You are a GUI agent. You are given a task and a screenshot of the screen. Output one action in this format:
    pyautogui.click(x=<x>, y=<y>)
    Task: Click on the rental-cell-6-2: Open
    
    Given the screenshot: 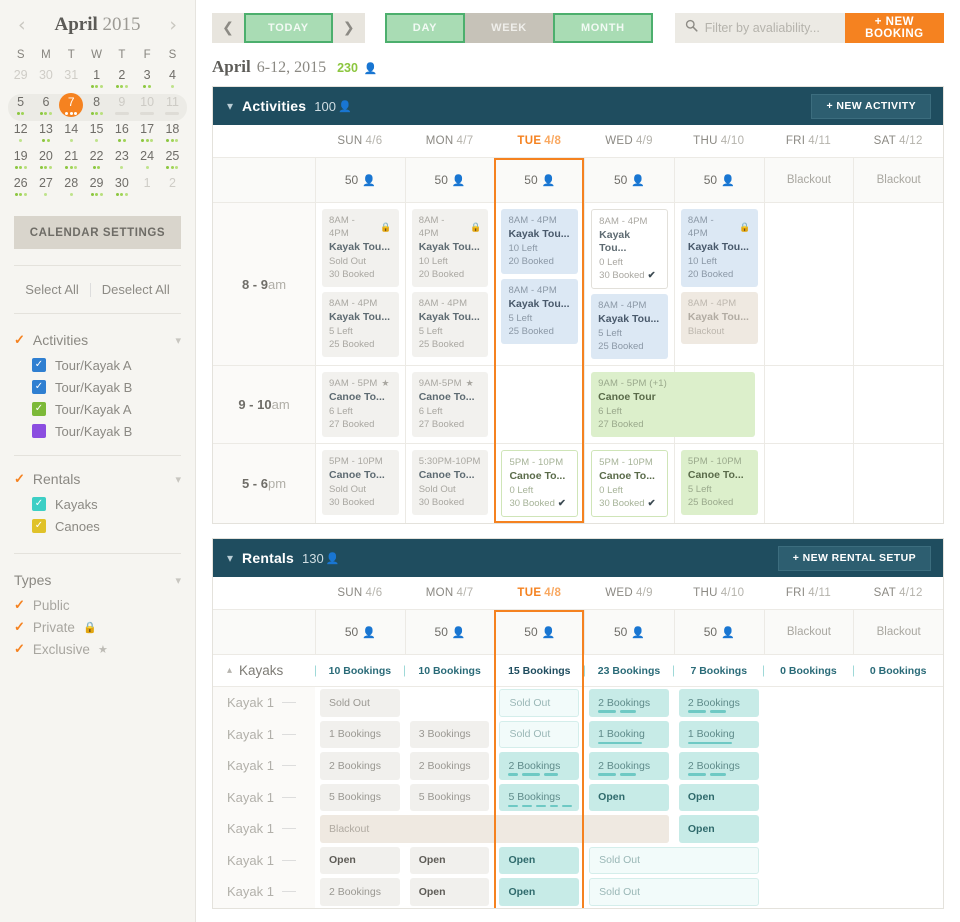 What is the action you would take?
    pyautogui.click(x=539, y=892)
    